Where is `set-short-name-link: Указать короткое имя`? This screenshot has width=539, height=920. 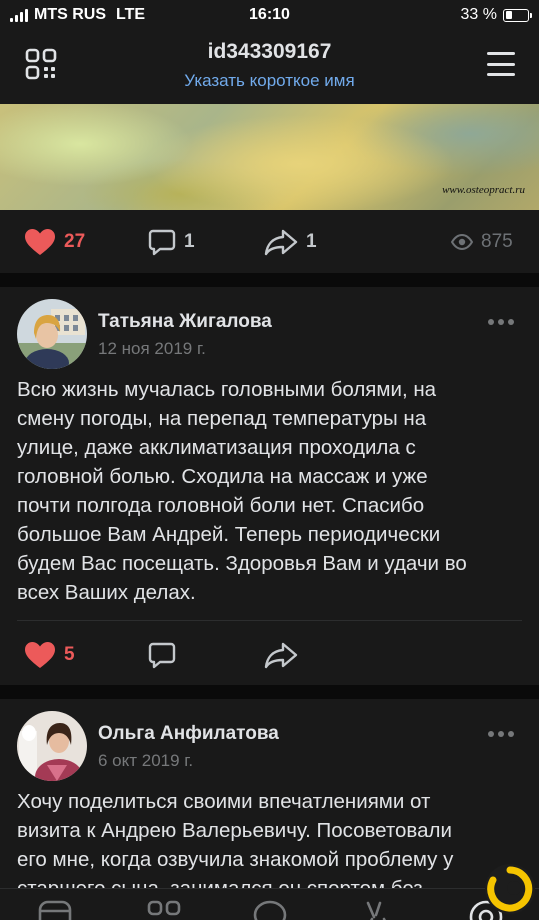 set-short-name-link: Указать короткое имя is located at coordinates (269, 81).